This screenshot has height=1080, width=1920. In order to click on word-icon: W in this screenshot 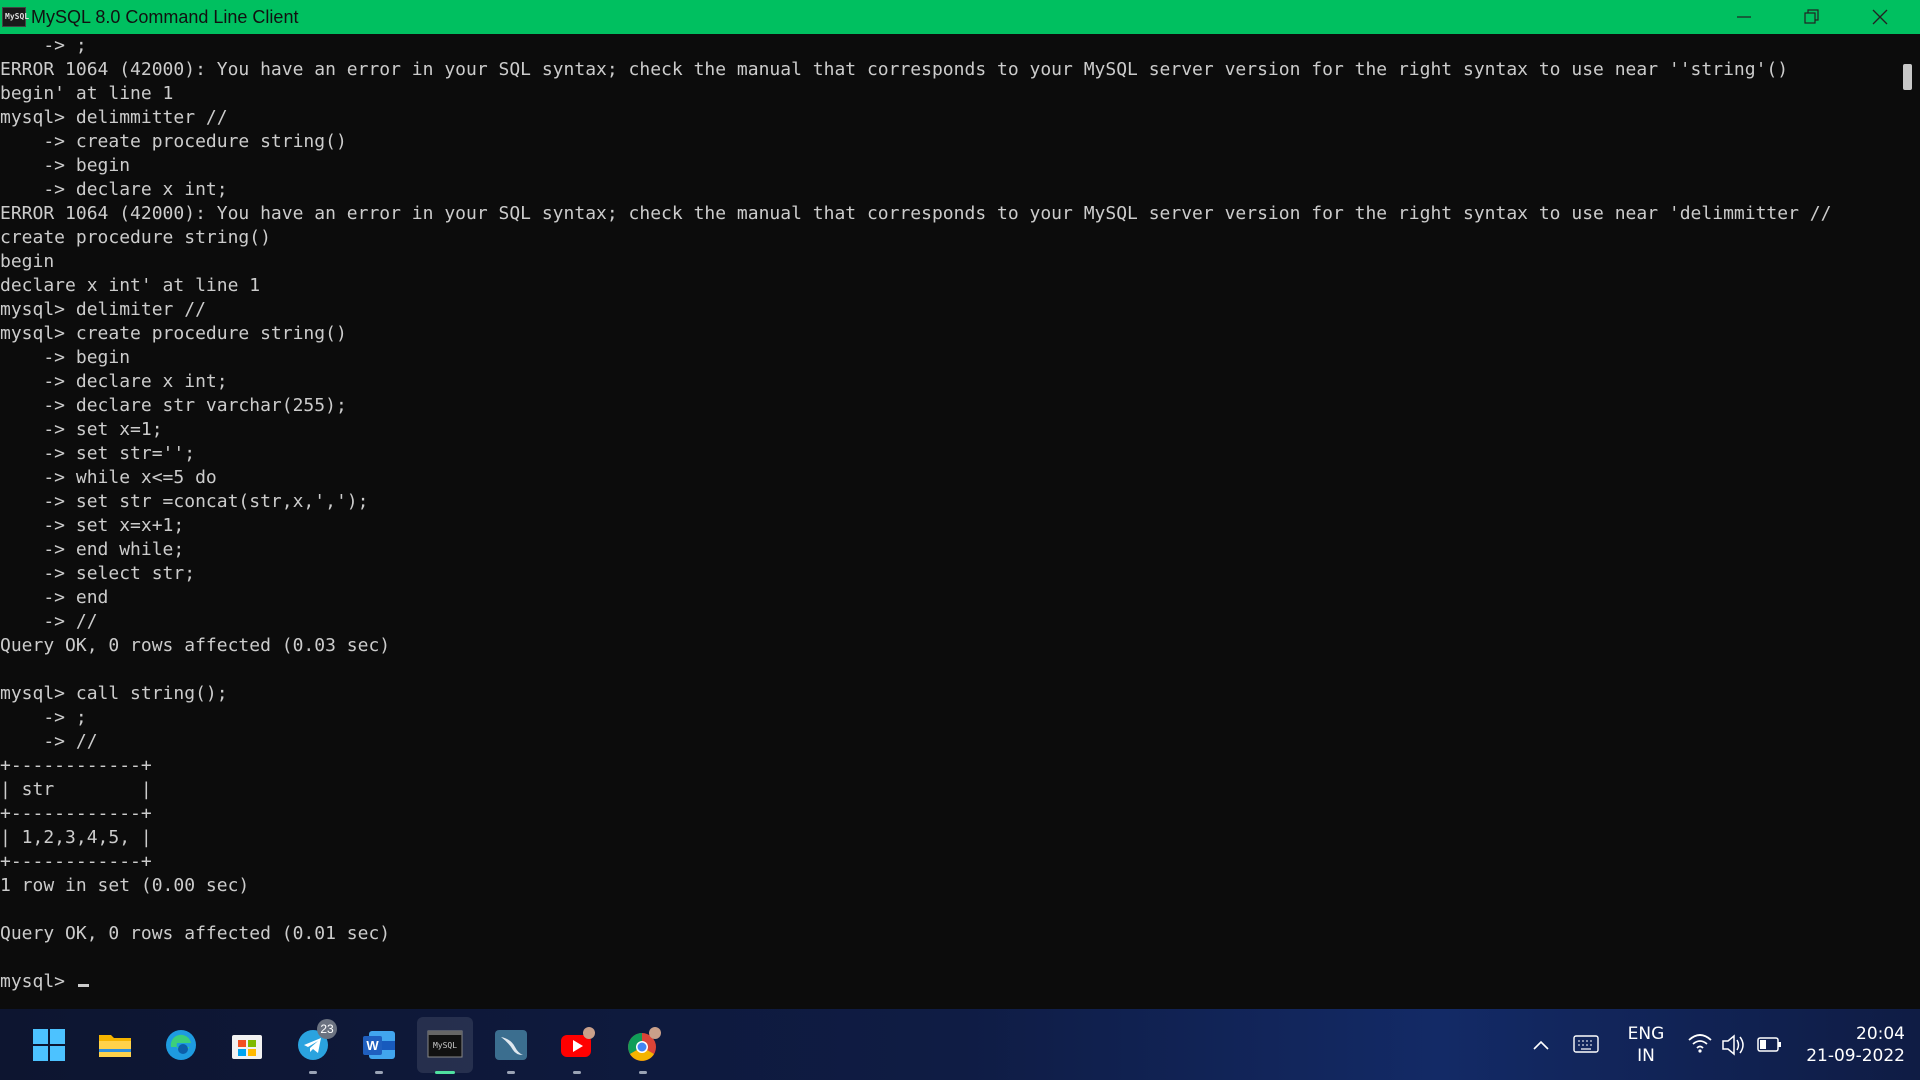, I will do `click(379, 1045)`.